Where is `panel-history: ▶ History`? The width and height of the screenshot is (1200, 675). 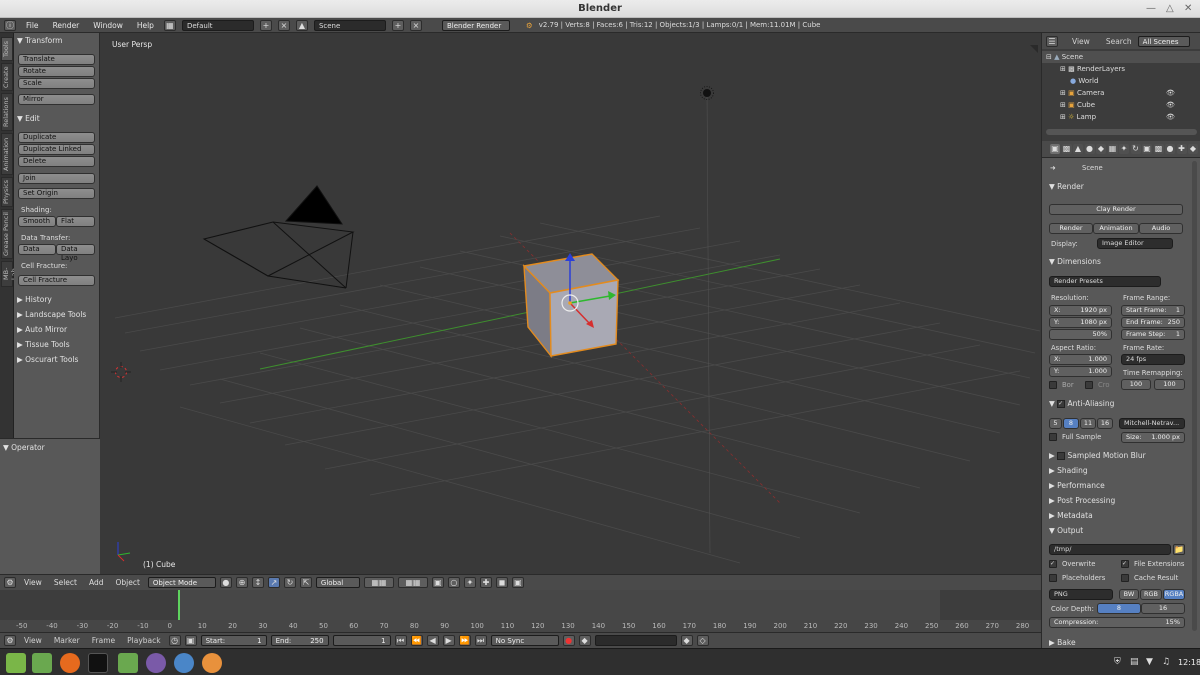
panel-history: ▶ History is located at coordinates (34, 299).